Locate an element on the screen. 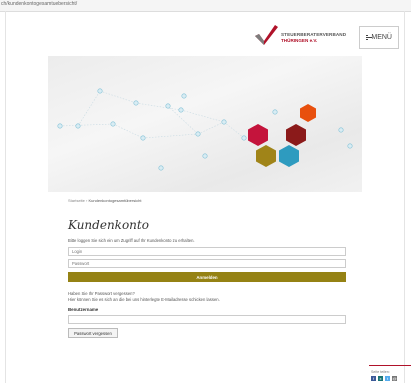 The width and height of the screenshot is (411, 383). hexagon-blue is located at coordinates (289, 156).